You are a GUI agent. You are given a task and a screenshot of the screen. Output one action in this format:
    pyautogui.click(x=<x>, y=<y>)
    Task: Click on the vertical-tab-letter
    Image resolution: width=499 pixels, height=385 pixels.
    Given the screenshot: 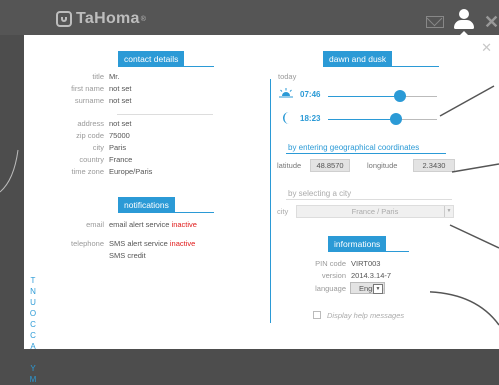 What is the action you would take?
    pyautogui.click(x=33, y=357)
    